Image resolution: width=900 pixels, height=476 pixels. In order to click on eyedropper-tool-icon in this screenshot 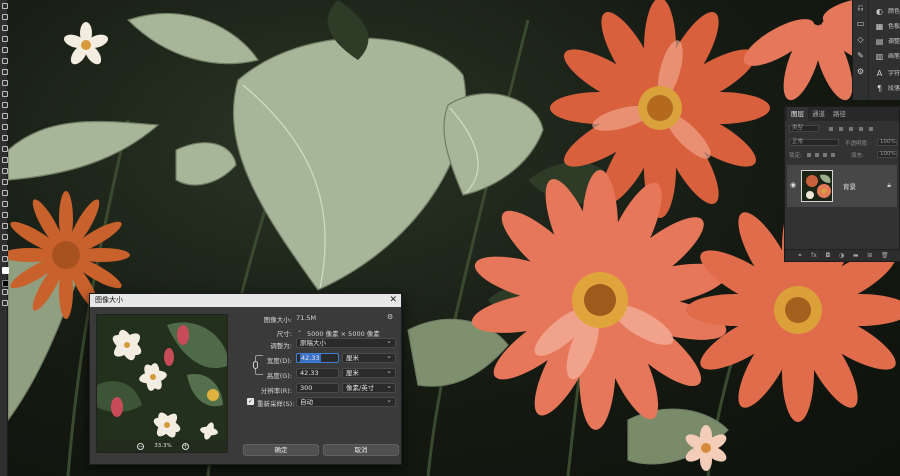, I will do `click(4, 71)`.